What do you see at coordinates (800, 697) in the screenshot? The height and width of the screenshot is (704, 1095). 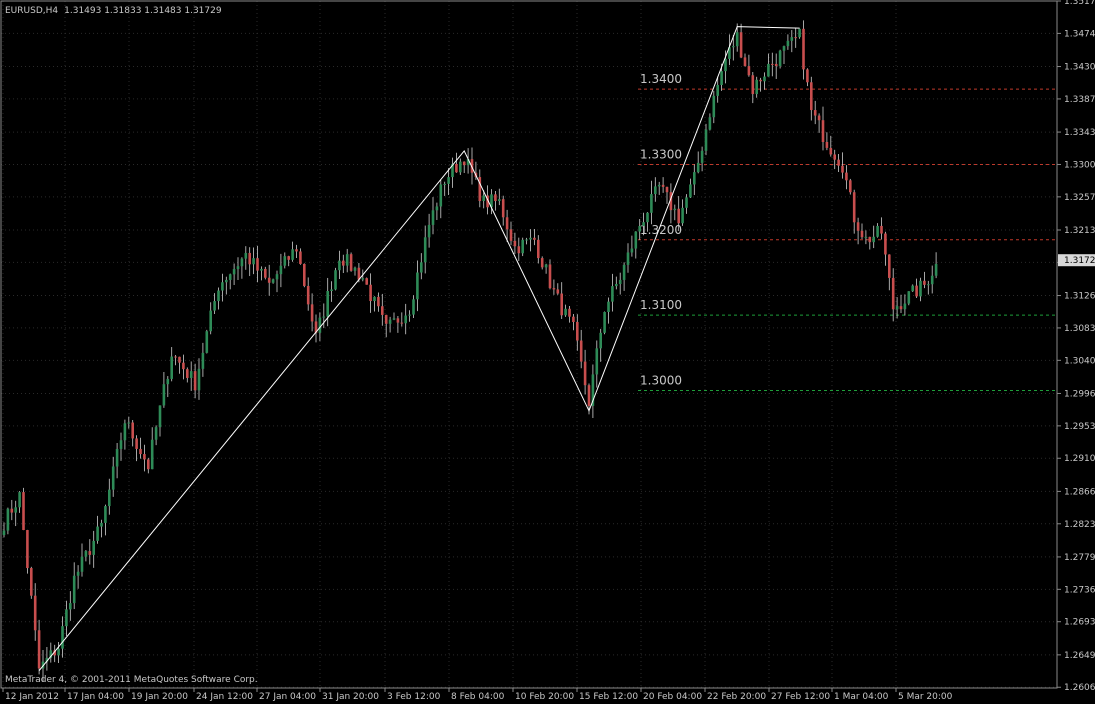 I see `x-tick-label: 27 Feb 12:00` at bounding box center [800, 697].